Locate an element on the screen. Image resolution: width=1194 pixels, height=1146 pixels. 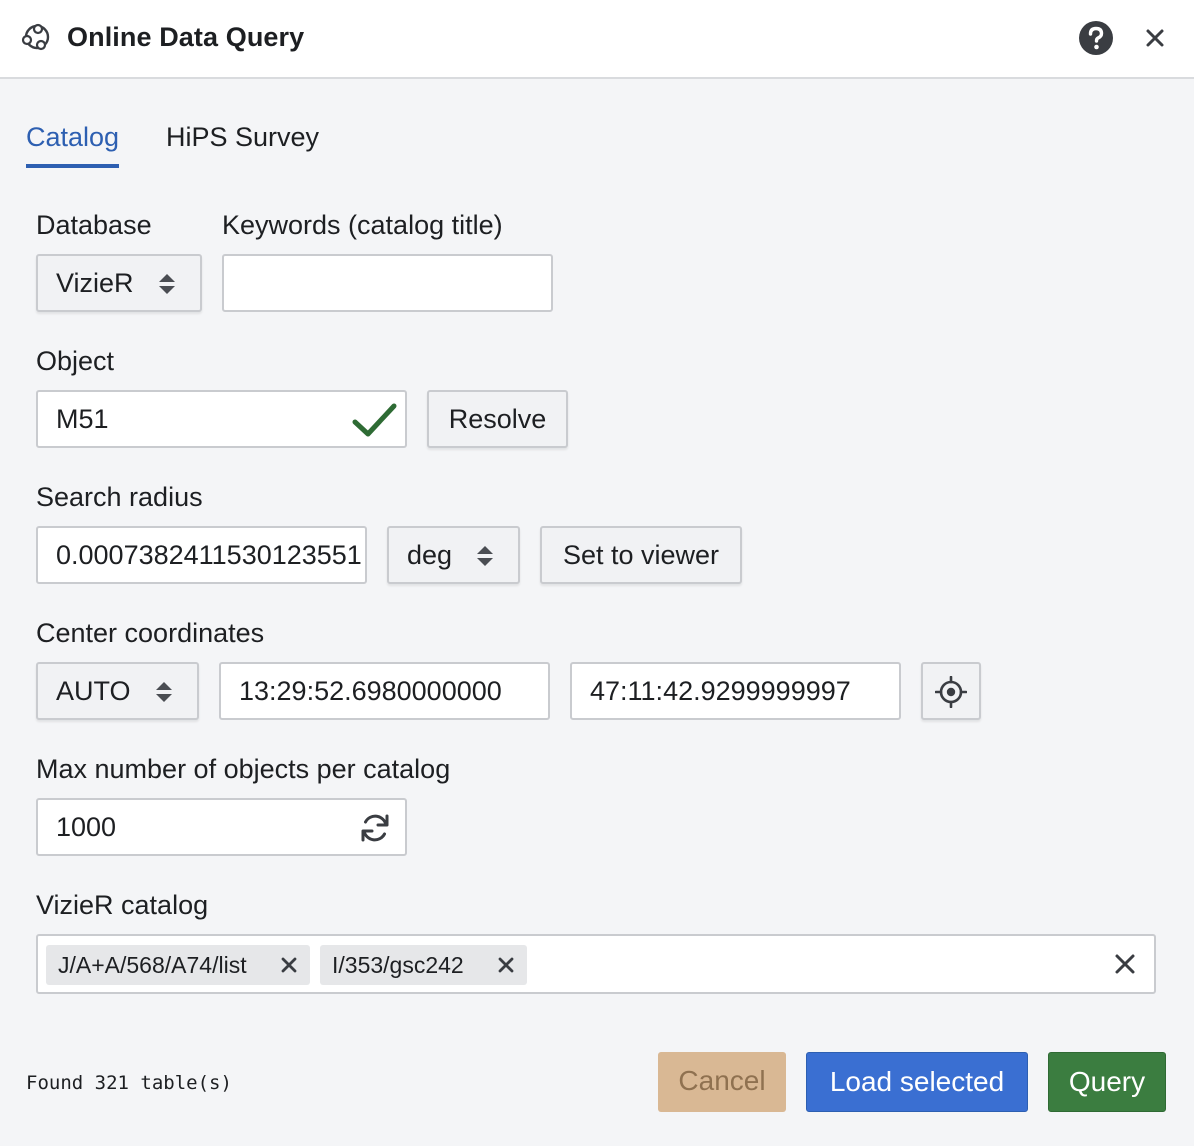
reset-sync-icon is located at coordinates (375, 828).